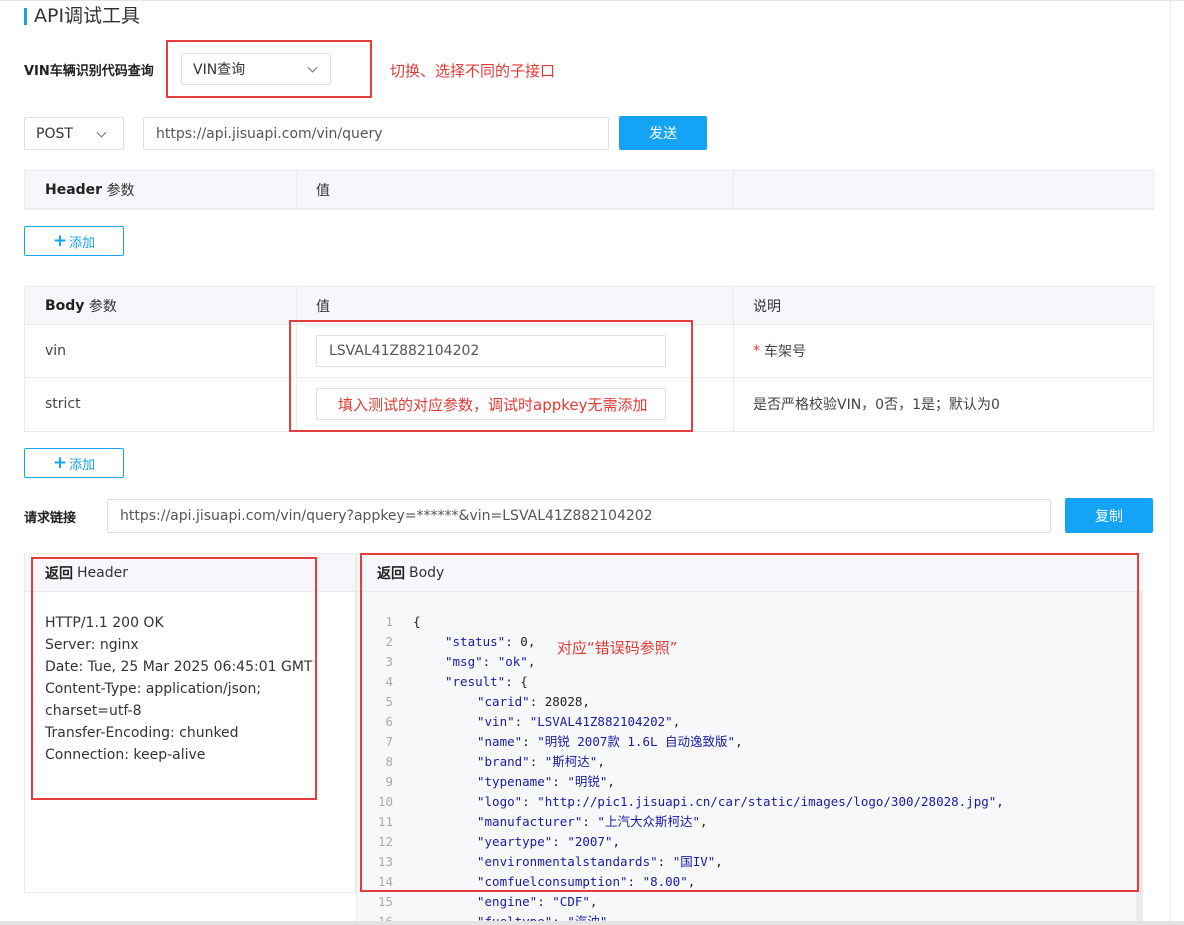 This screenshot has width=1184, height=925. Describe the element at coordinates (473, 71) in the screenshot. I see `annotation-selector-note: 切换、选择不同的子接口` at that location.